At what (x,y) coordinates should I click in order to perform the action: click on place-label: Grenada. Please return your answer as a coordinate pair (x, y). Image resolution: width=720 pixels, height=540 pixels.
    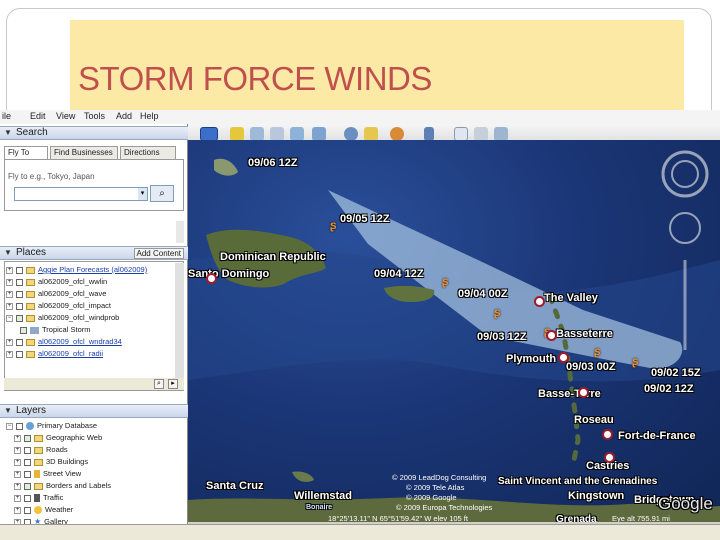
    Looking at the image, I should click on (576, 518).